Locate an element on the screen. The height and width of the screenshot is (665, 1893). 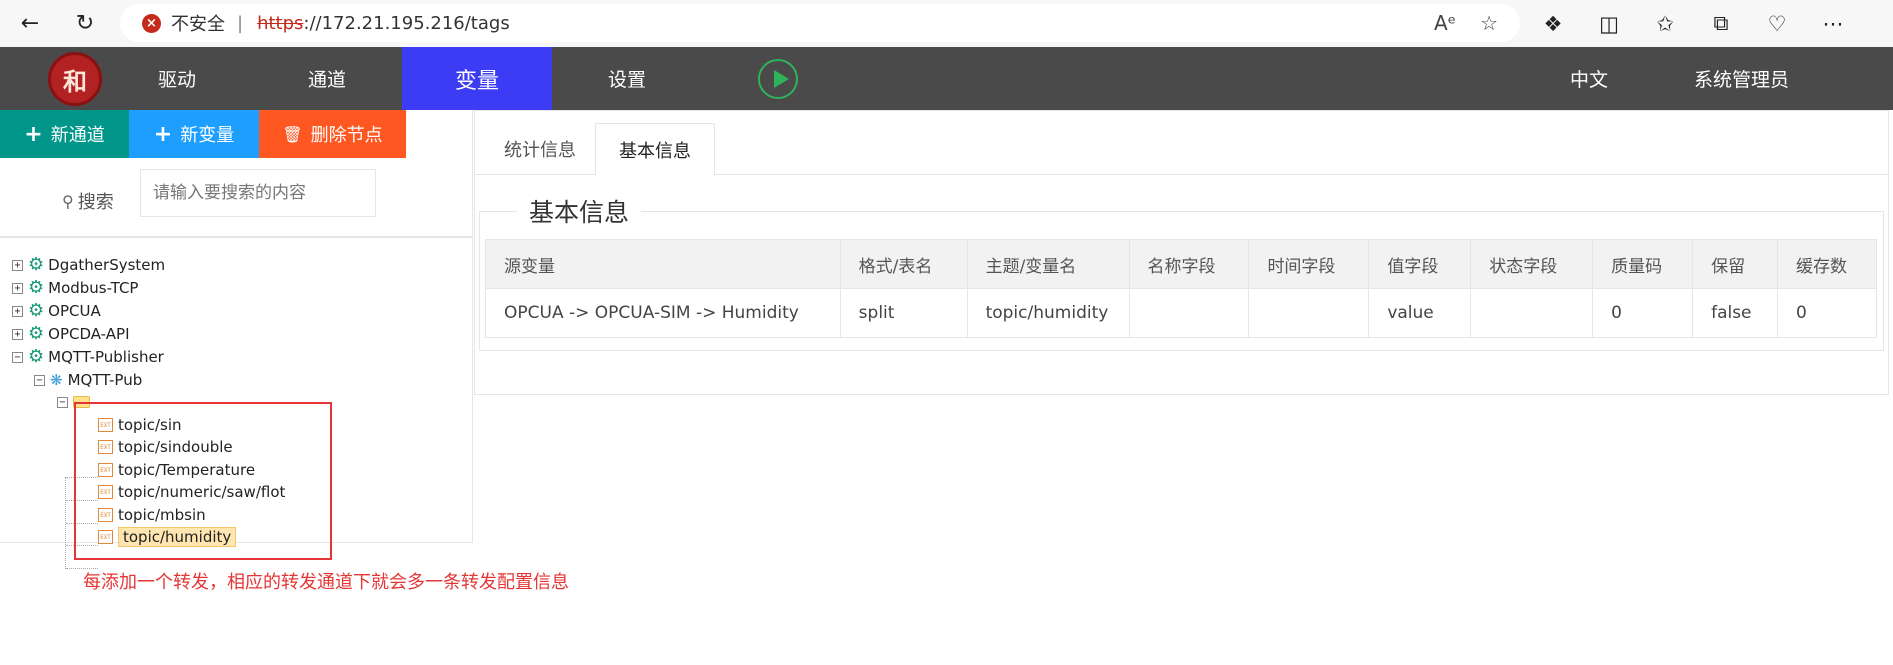
col-value-field: 值字段 is located at coordinates (1420, 264).